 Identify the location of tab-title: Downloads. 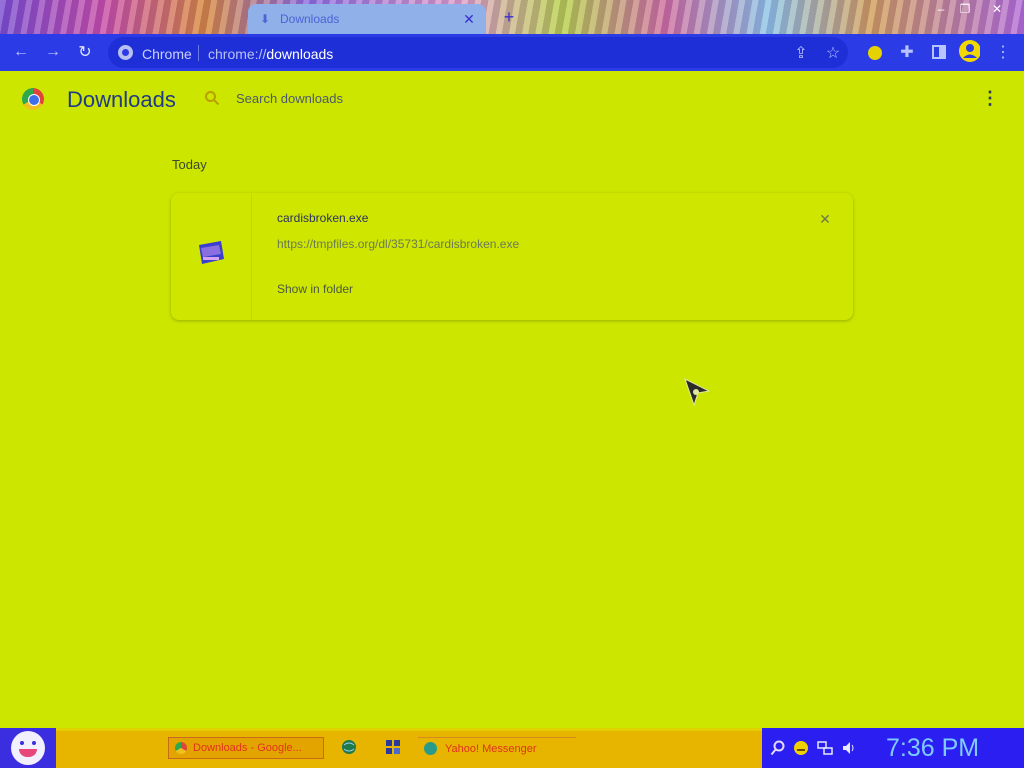
(310, 19).